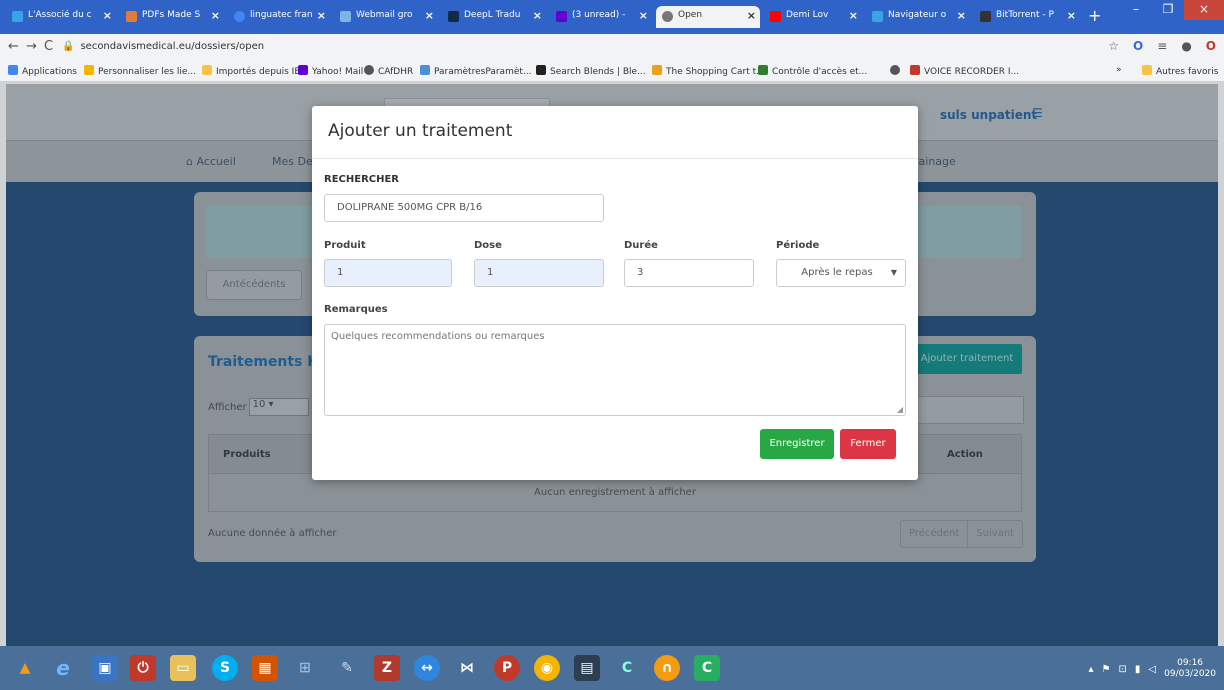 The width and height of the screenshot is (1224, 690). Describe the element at coordinates (1186, 46) in the screenshot. I see `profile-icon: ●` at that location.